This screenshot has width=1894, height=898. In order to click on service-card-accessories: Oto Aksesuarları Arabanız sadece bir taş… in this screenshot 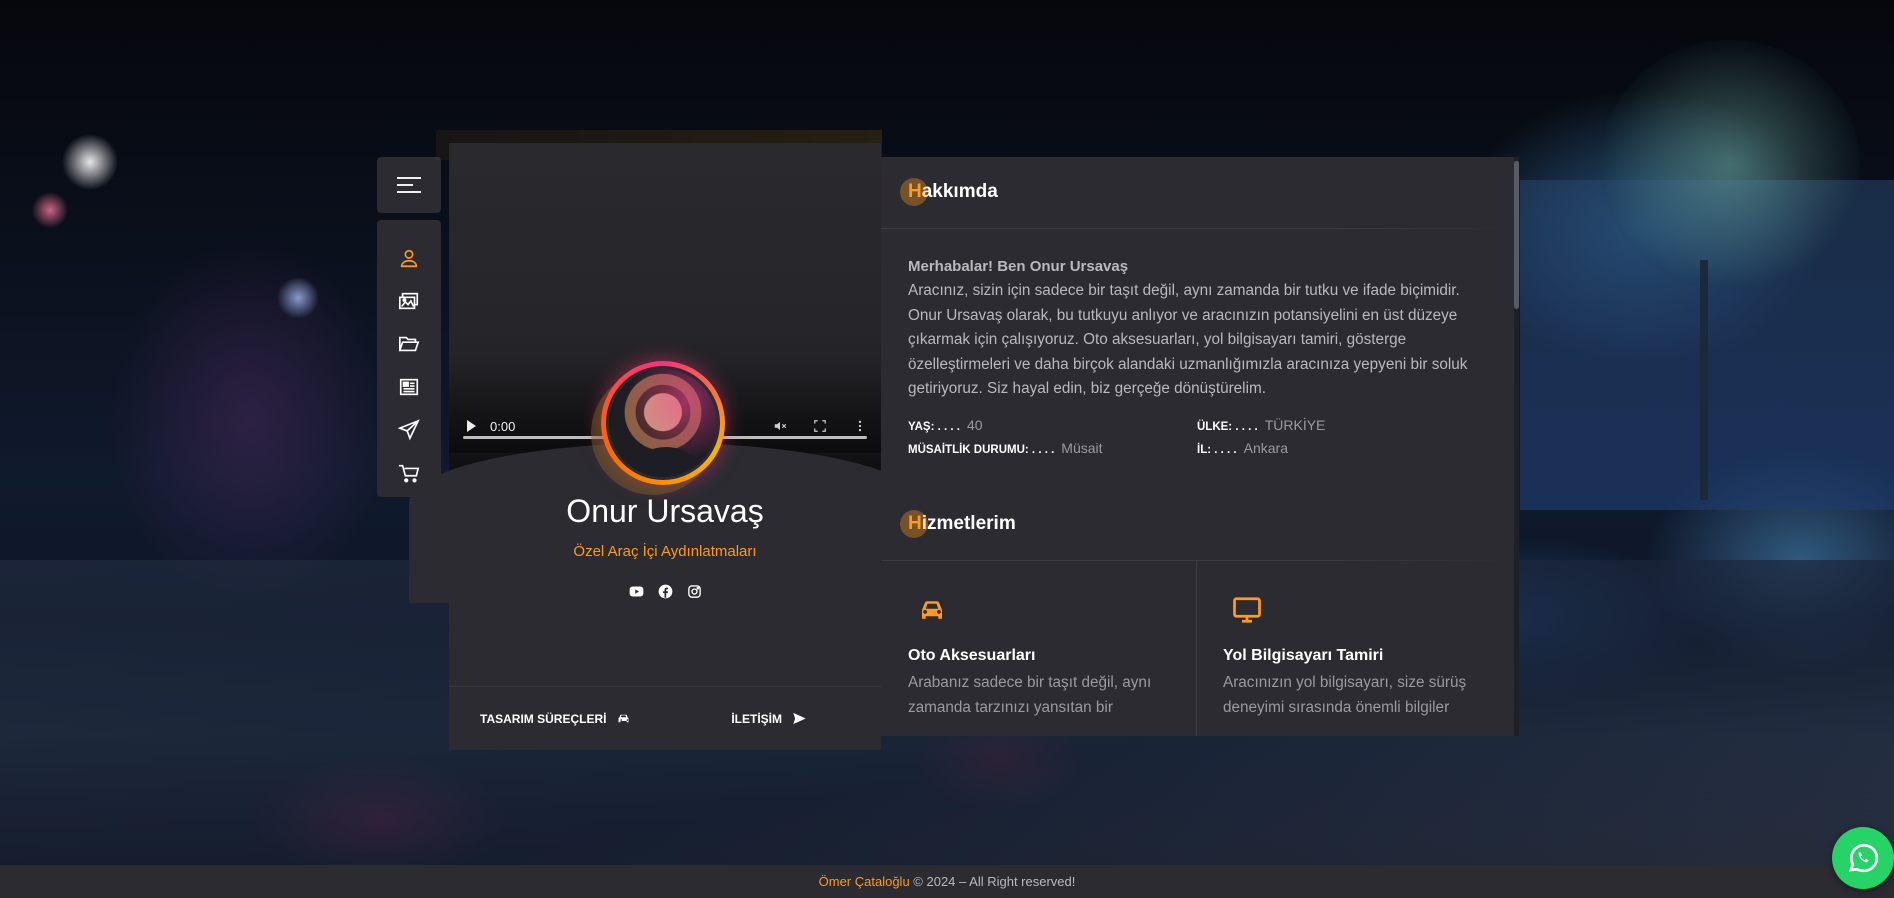, I will do `click(1043, 657)`.